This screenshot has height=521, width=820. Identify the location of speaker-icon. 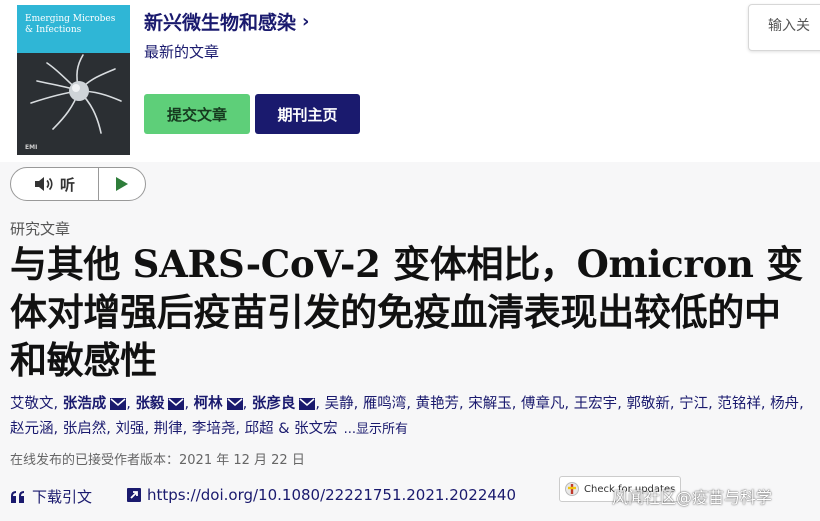
(43, 184).